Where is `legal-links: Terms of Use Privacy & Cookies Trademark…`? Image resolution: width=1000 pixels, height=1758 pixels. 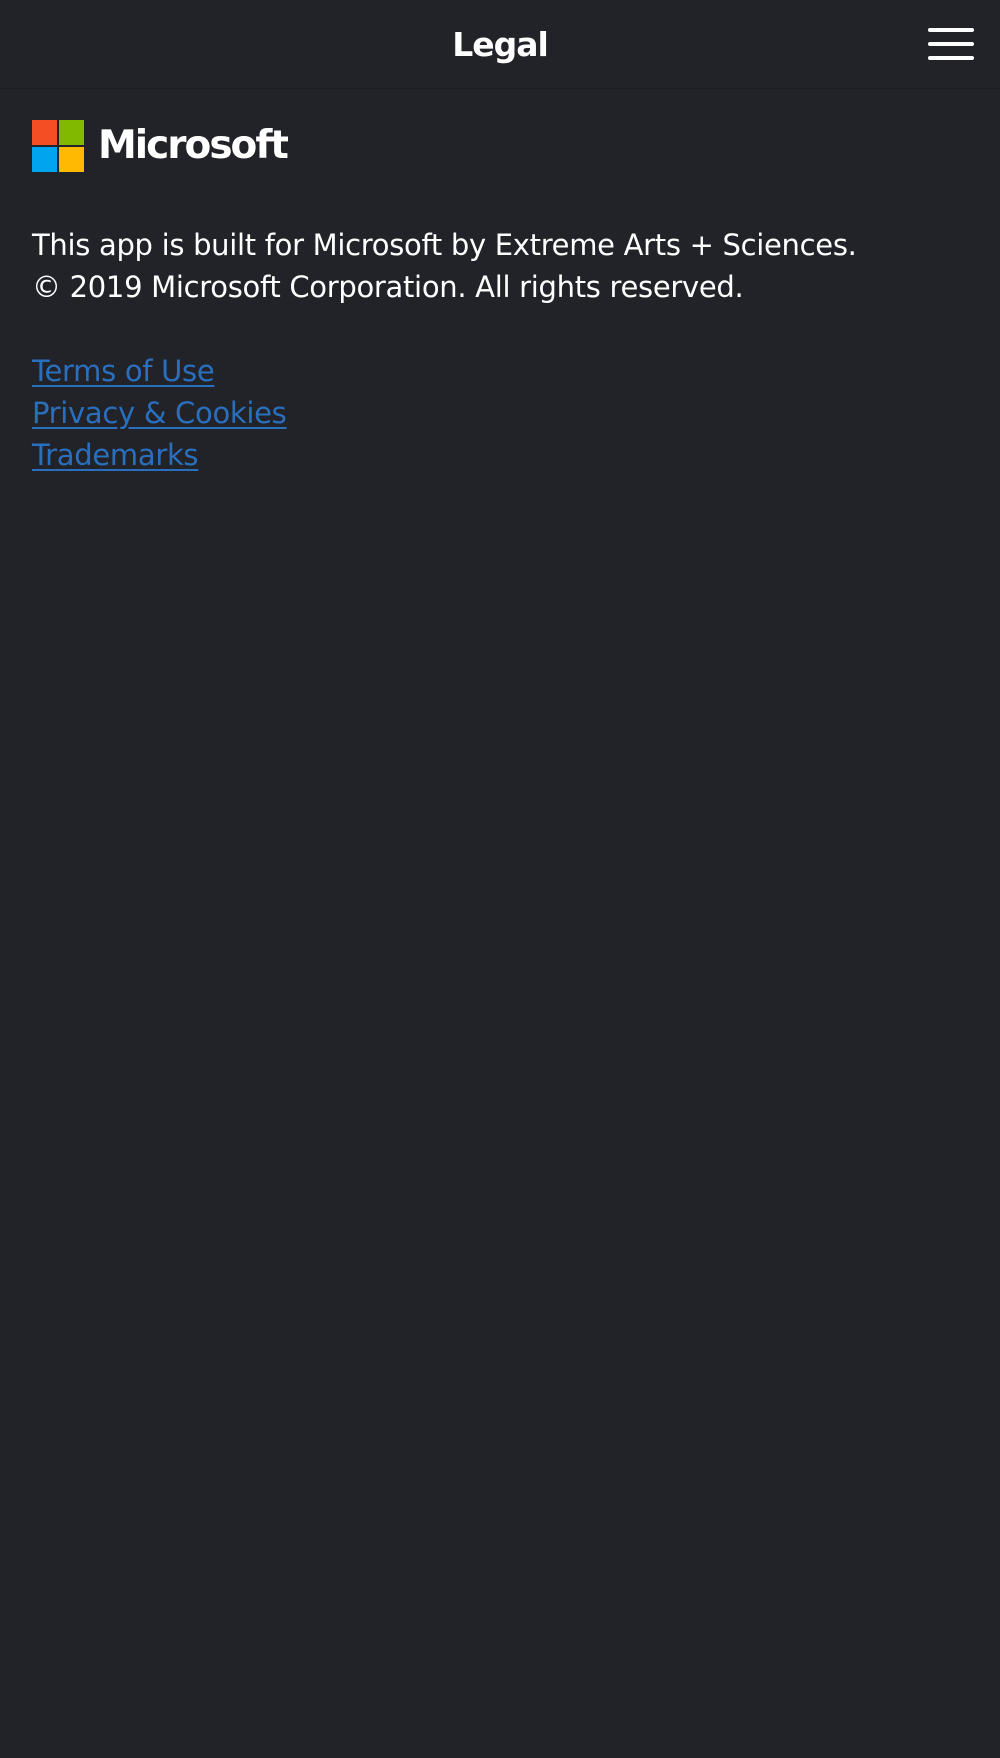 legal-links: Terms of Use Privacy & Cookies Trademark… is located at coordinates (159, 413).